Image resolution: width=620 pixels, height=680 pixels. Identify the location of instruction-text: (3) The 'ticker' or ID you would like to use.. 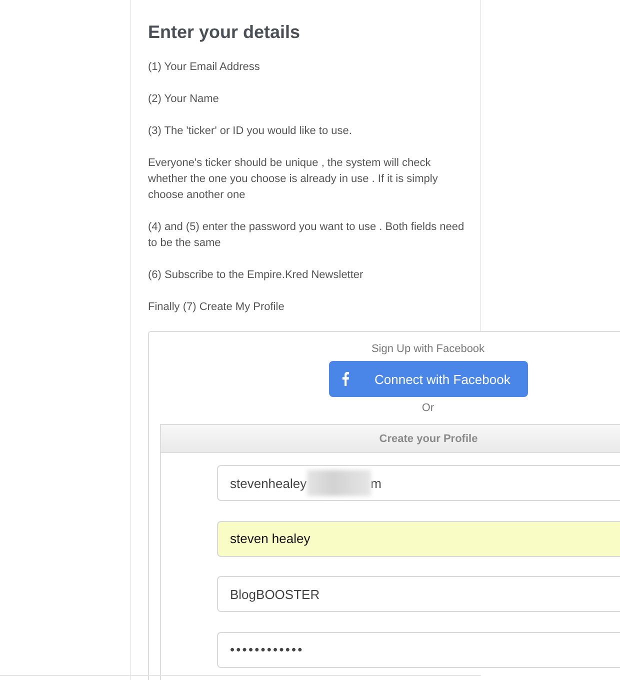
(250, 131).